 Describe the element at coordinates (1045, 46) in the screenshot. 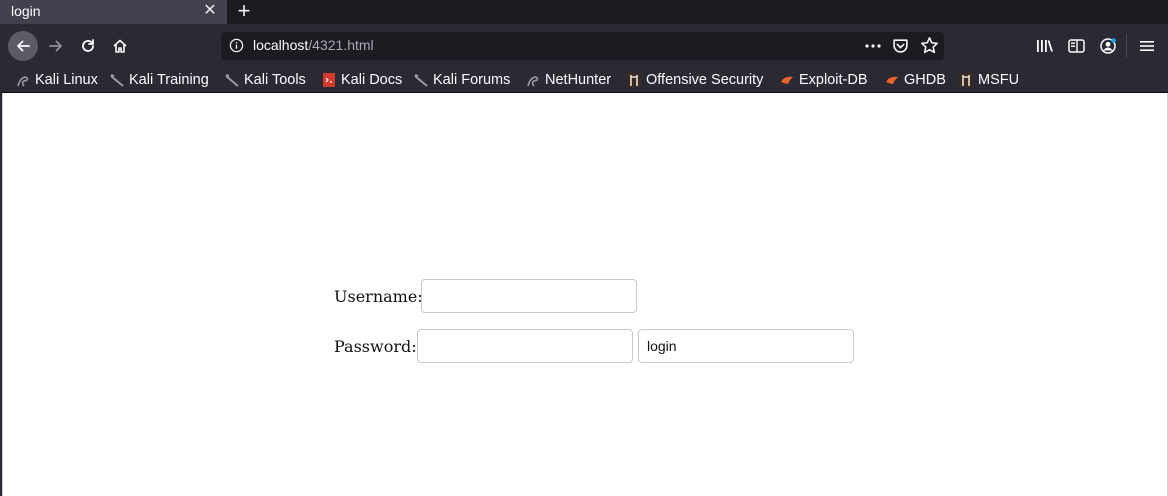

I see `library-icon` at that location.